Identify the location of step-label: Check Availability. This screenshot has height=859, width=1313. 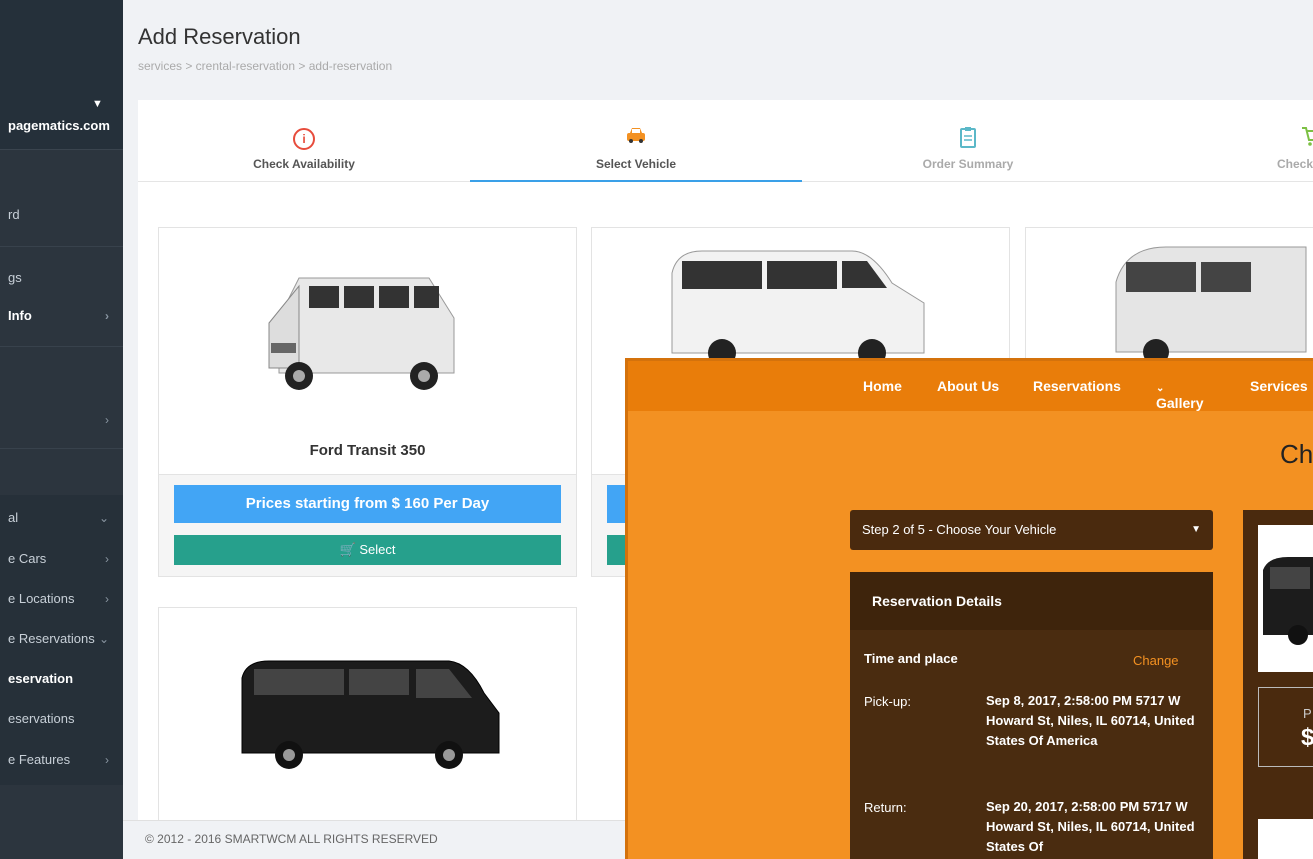
(304, 164).